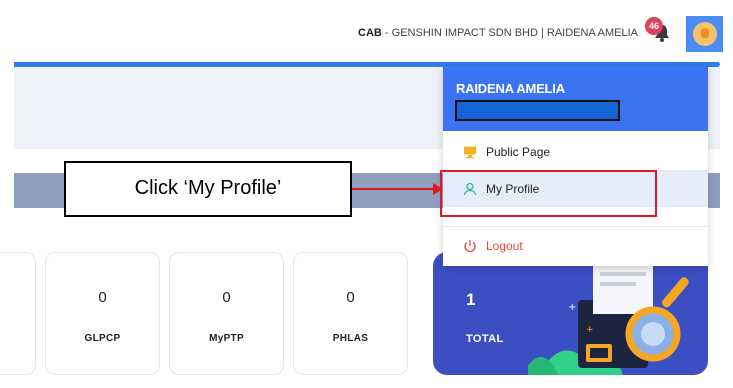 The image size is (733, 388). What do you see at coordinates (226, 313) in the screenshot?
I see `stat-card-myptp: 0 MyPTP` at bounding box center [226, 313].